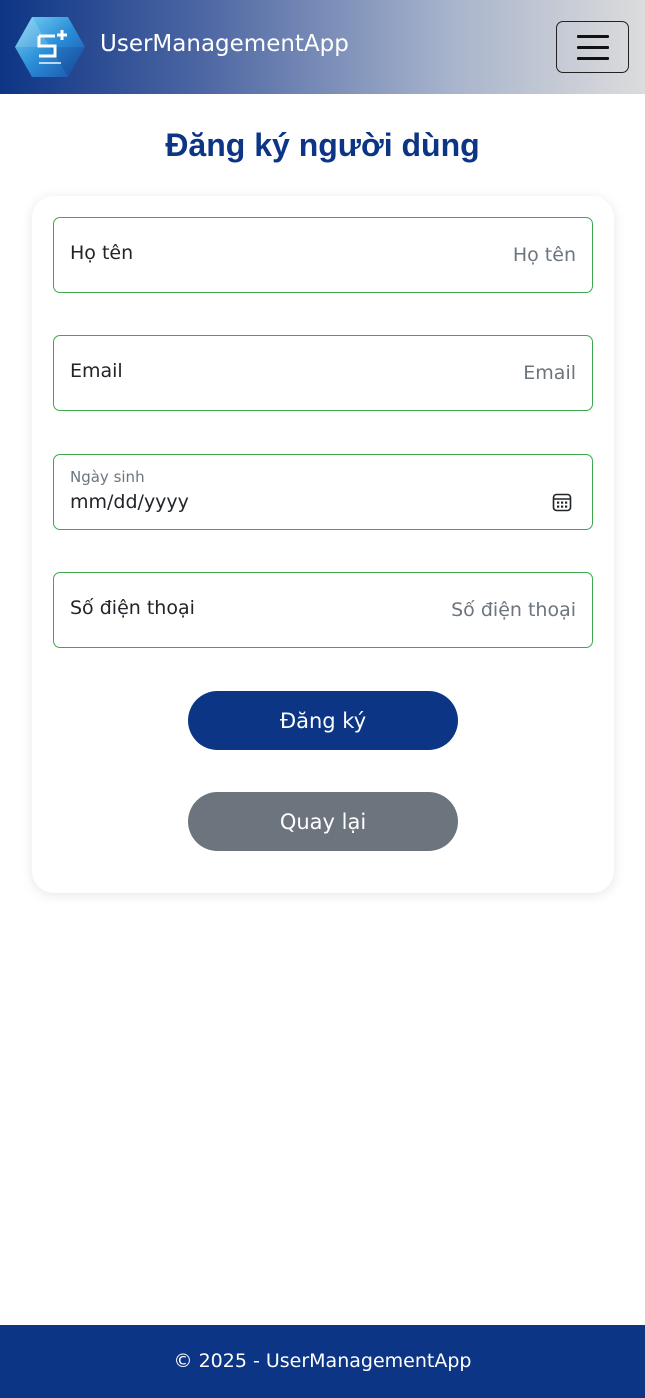  I want to click on email-placeholder: Email, so click(549, 373).